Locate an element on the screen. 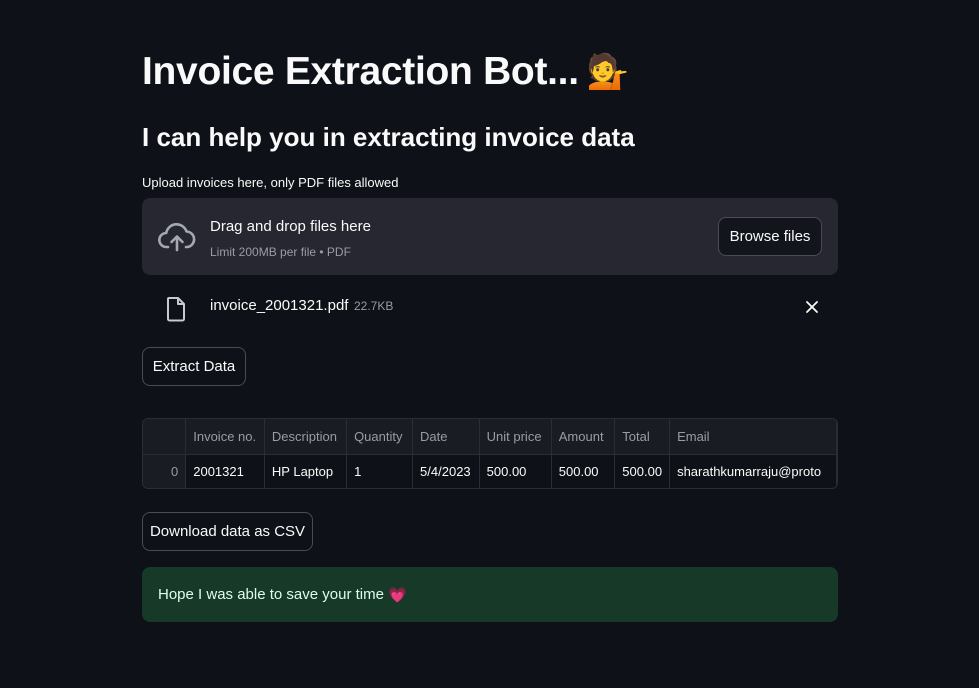 Image resolution: width=979 pixels, height=688 pixels. file-icon is located at coordinates (176, 309).